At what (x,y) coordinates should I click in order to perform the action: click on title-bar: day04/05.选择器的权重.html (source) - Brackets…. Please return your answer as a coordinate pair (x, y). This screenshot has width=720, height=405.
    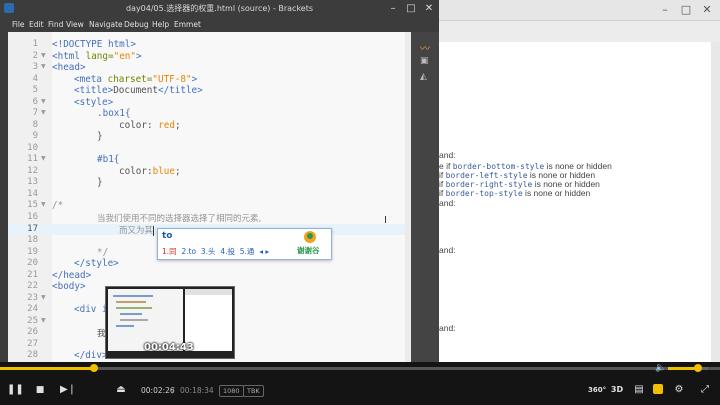
    Looking at the image, I should click on (219, 9).